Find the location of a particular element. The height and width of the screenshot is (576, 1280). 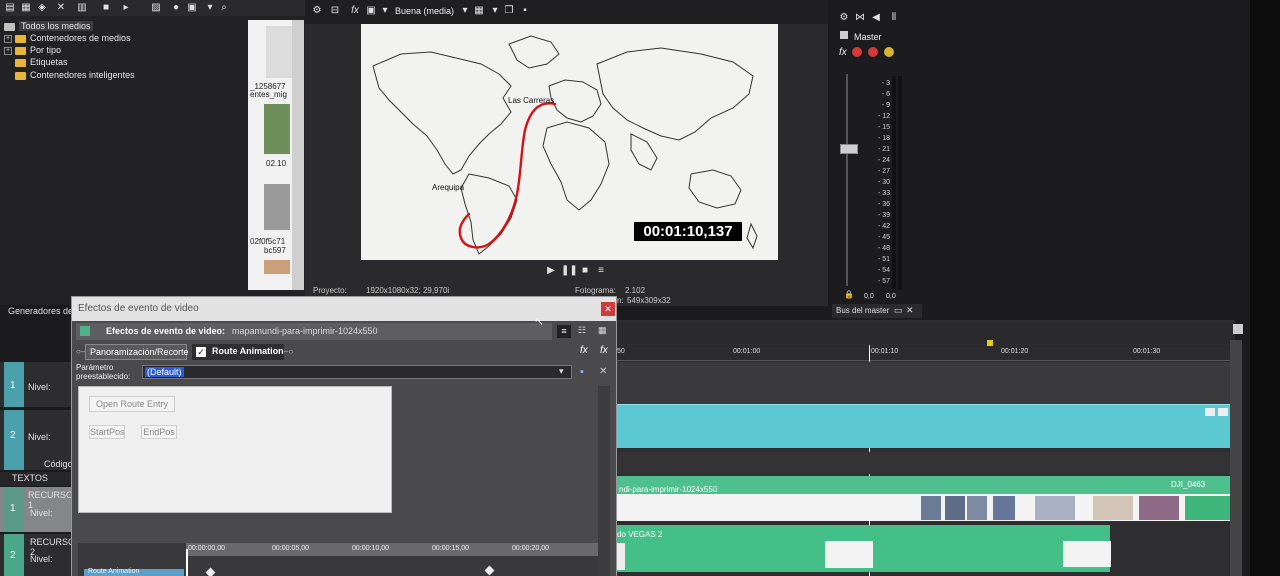

clip-thumbnail is located at coordinates (1113, 508).